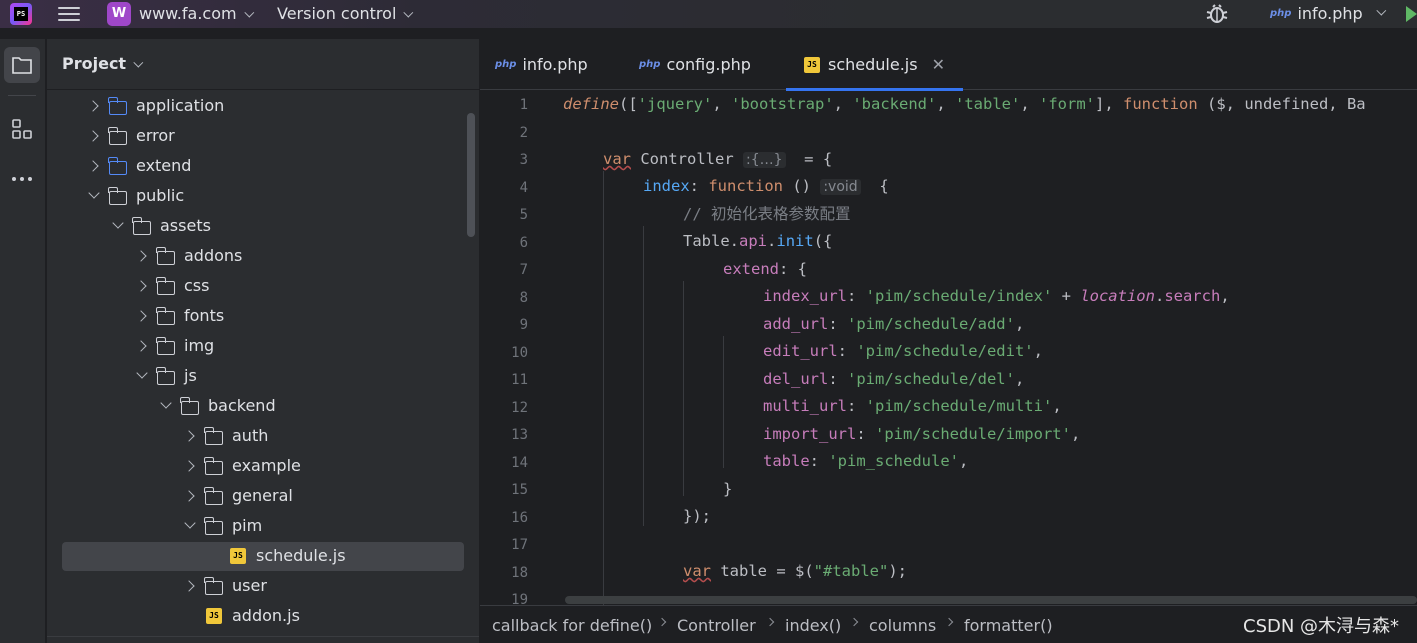  What do you see at coordinates (263, 196) in the screenshot?
I see `tree-item-public: public` at bounding box center [263, 196].